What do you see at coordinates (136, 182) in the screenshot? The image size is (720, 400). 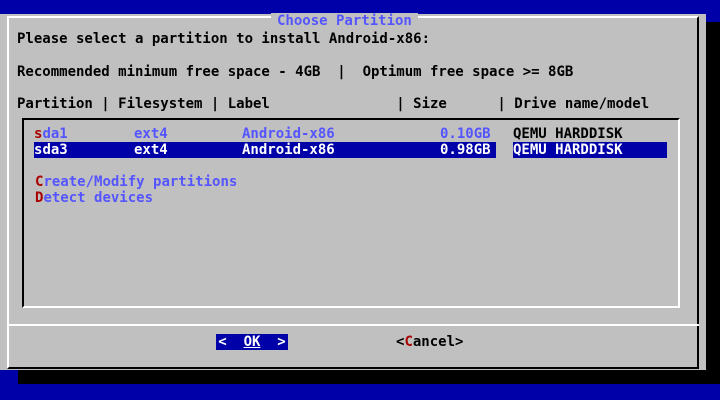 I see `create-modify-partitions-item: Create/Modify partitions` at bounding box center [136, 182].